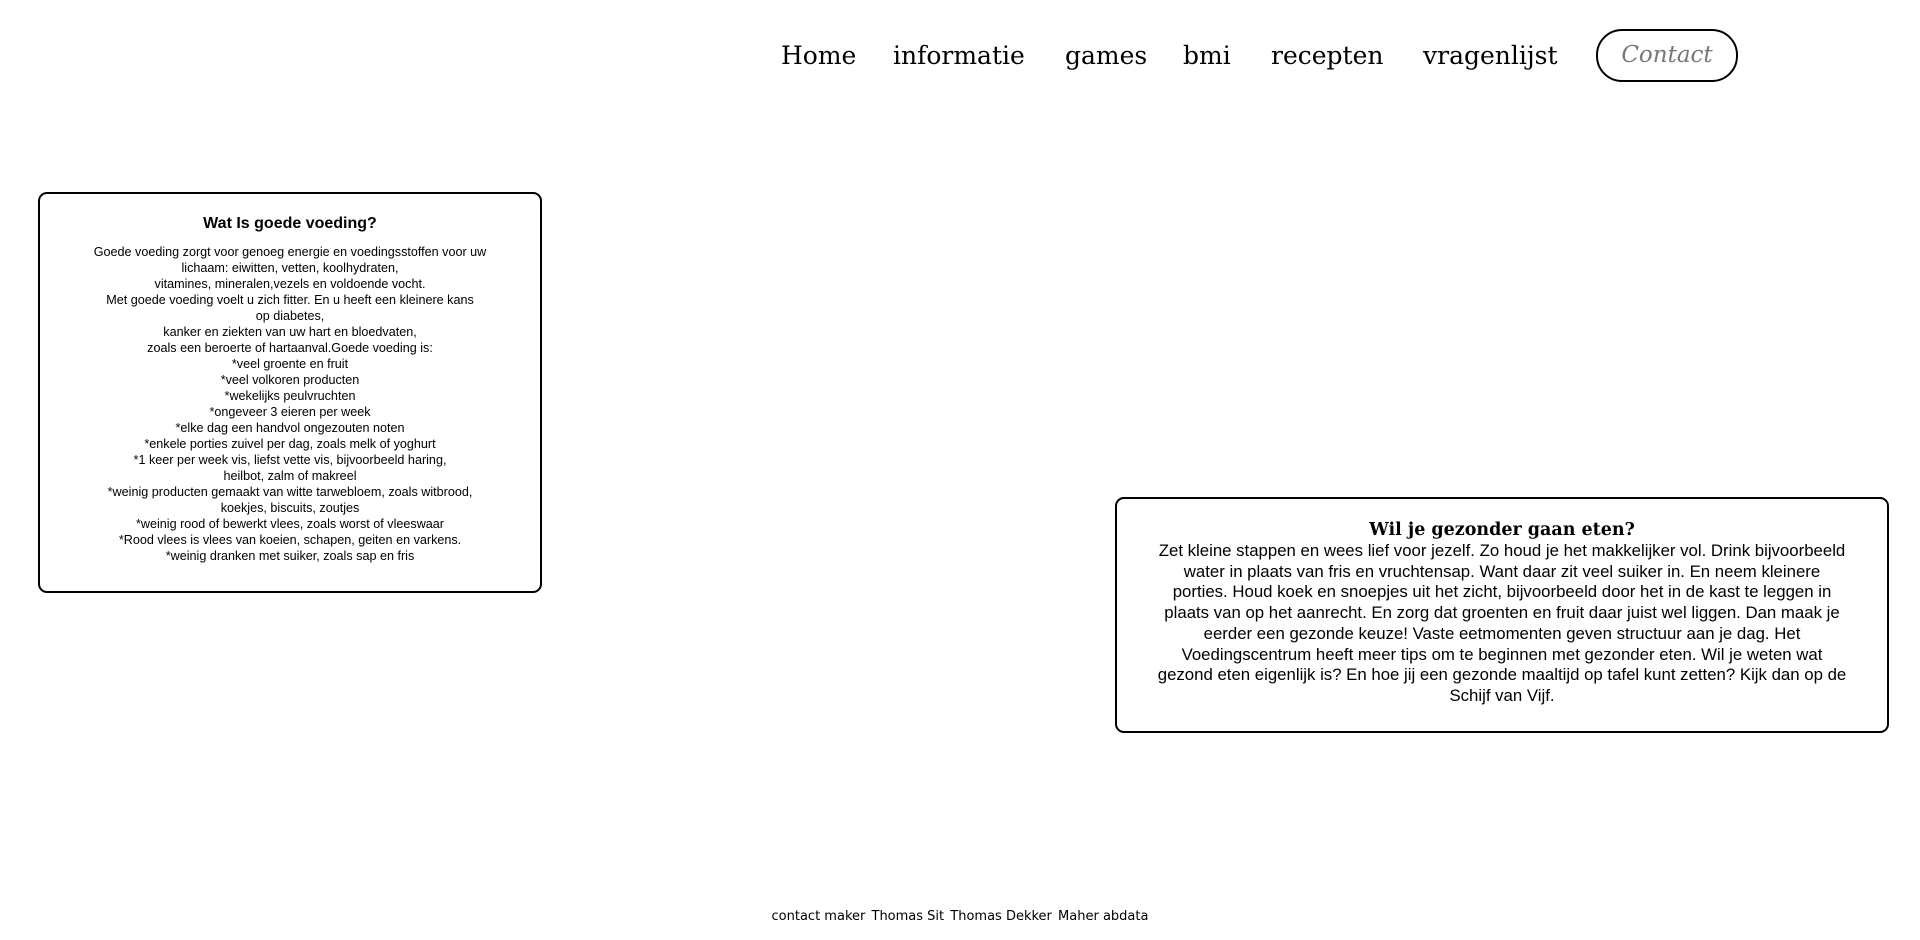  Describe the element at coordinates (1502, 695) in the screenshot. I see `card-text-line: Schijf van Vijf.` at that location.